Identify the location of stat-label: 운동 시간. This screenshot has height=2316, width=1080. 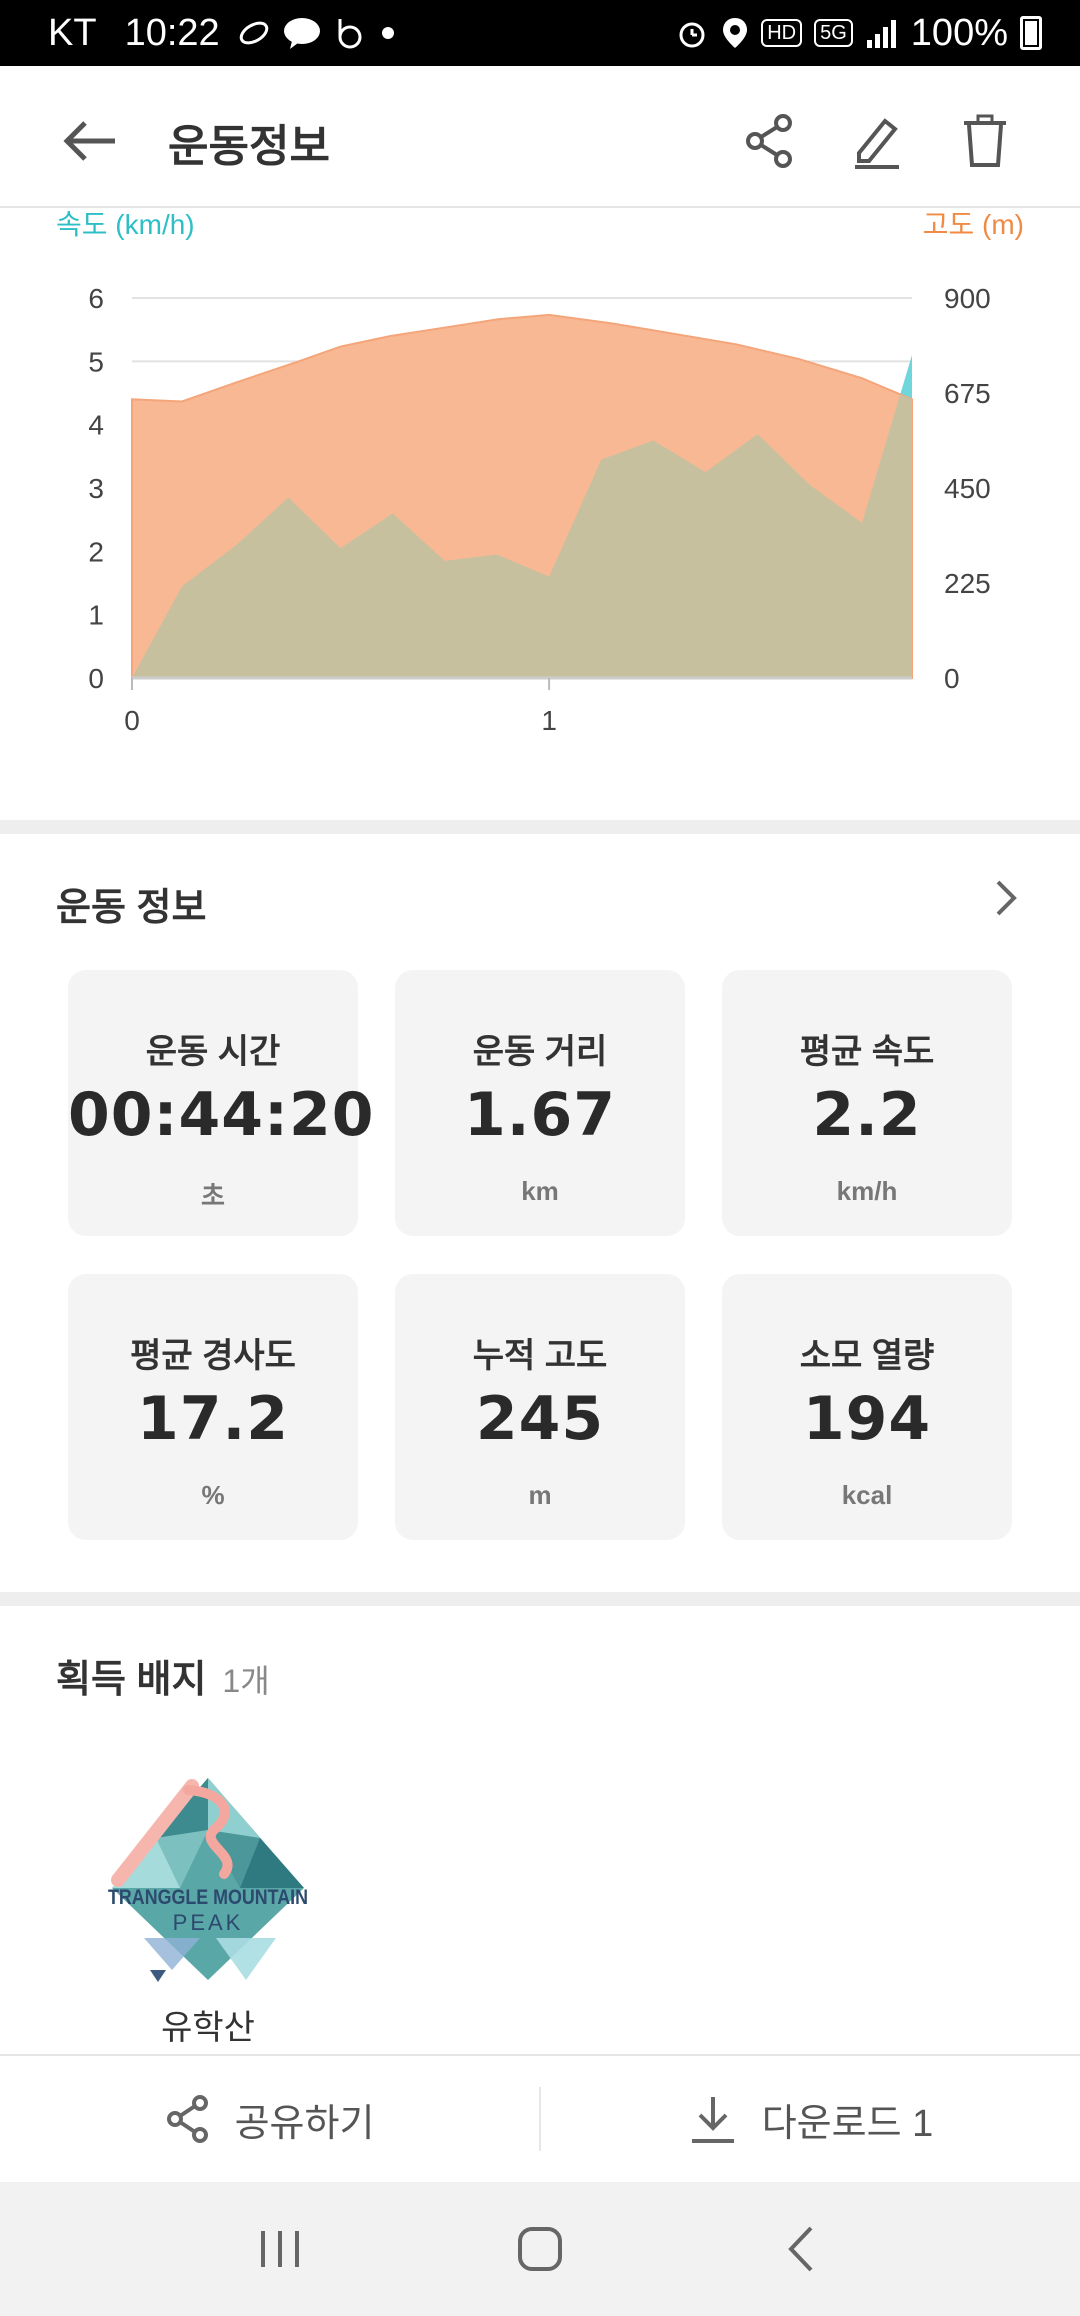
(213, 1052).